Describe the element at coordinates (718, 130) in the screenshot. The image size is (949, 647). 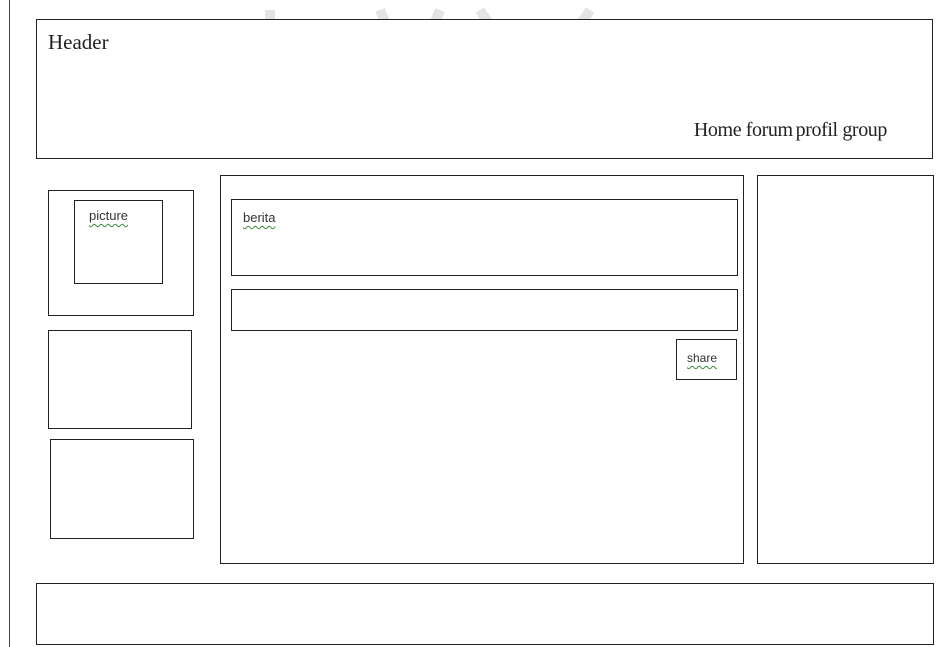
I see `nav-home: Home` at that location.